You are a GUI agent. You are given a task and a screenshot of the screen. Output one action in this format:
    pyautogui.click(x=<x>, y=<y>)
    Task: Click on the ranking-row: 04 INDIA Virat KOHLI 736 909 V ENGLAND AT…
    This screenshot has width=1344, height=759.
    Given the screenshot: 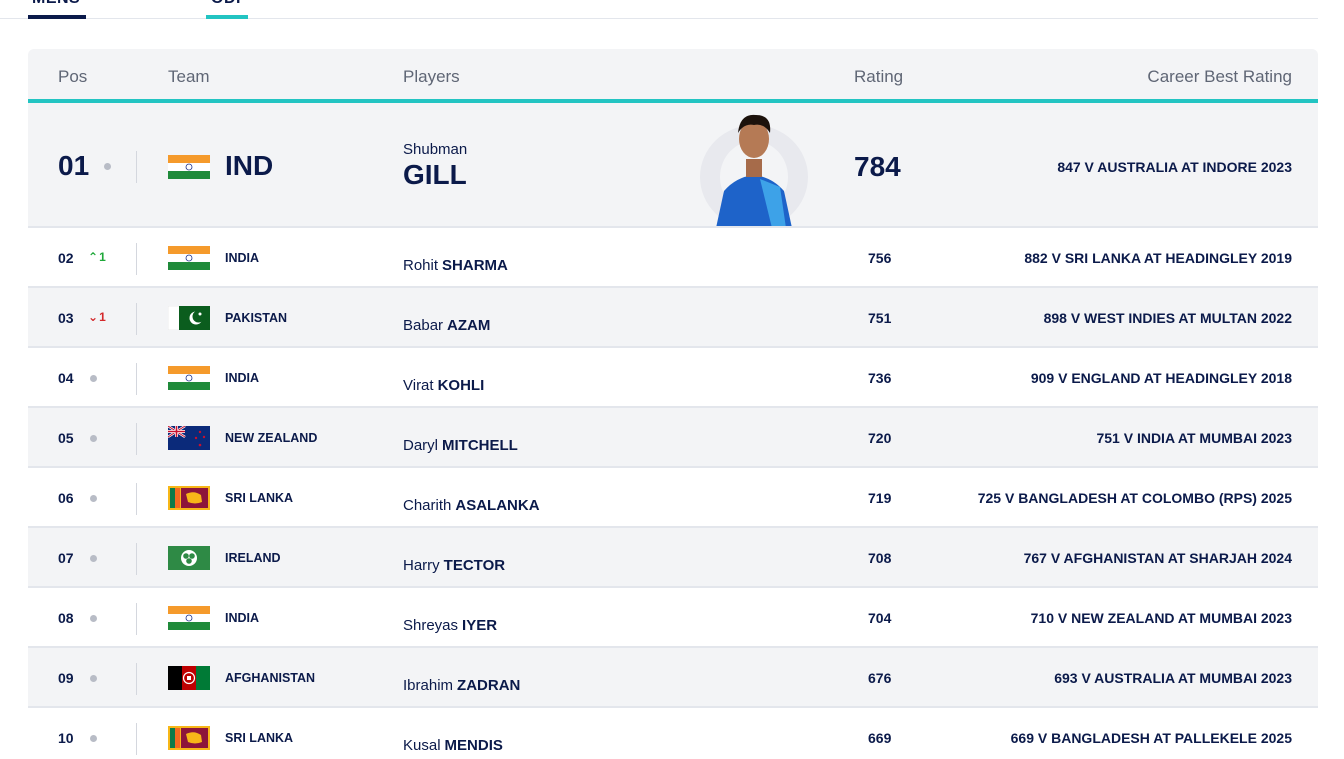 What is the action you would take?
    pyautogui.click(x=673, y=378)
    